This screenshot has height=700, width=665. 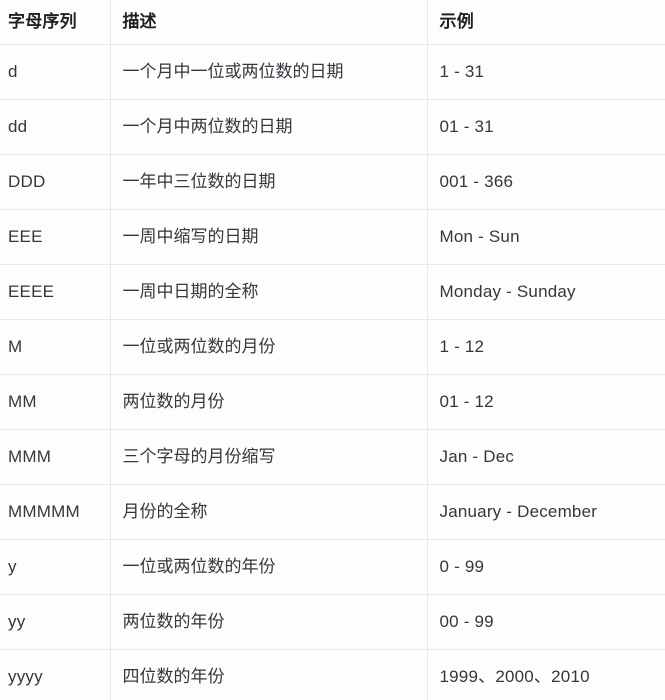 What do you see at coordinates (546, 292) in the screenshot?
I see `cell-example: Monday - Sunday` at bounding box center [546, 292].